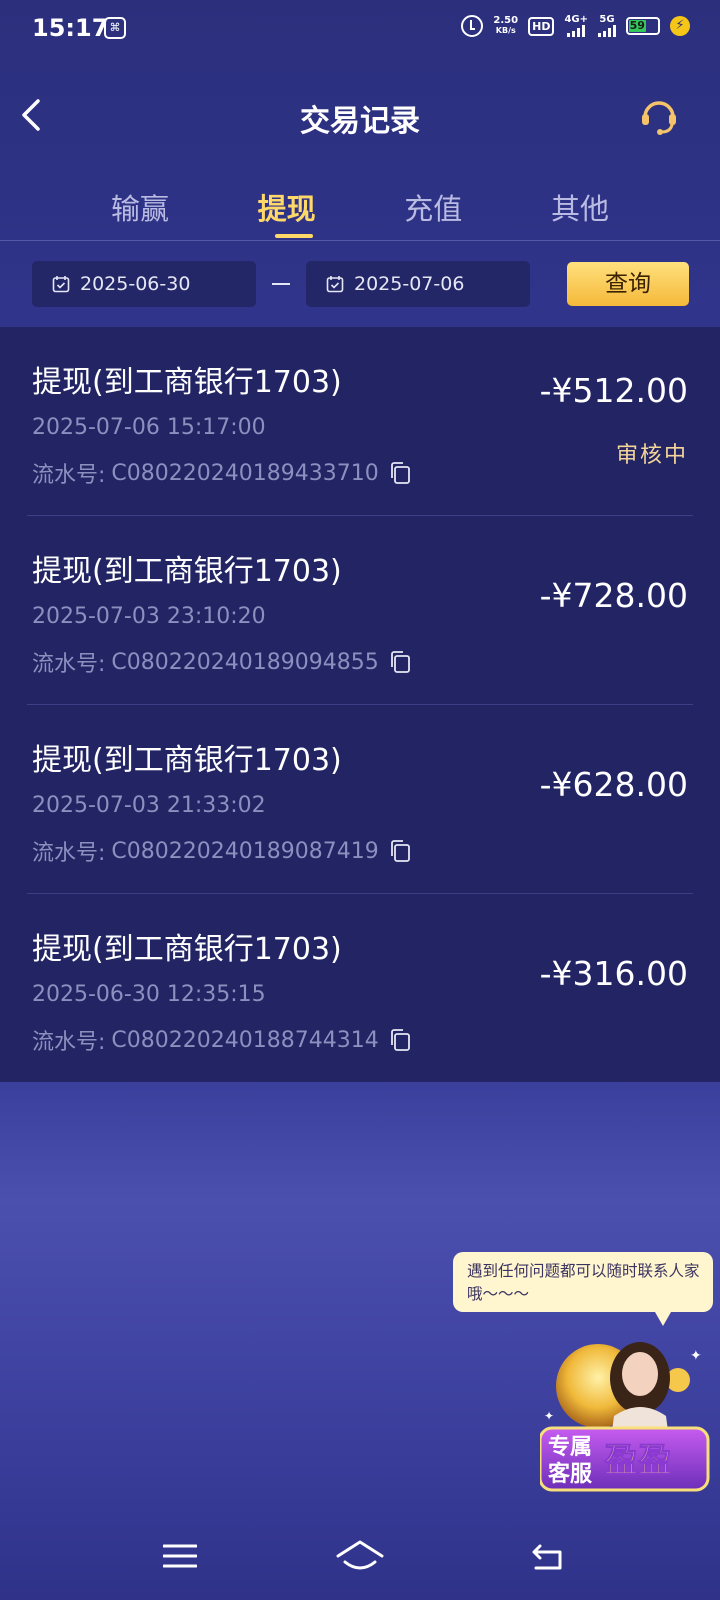  What do you see at coordinates (149, 616) in the screenshot?
I see `record-time: 2025-07-03 23:10:20` at bounding box center [149, 616].